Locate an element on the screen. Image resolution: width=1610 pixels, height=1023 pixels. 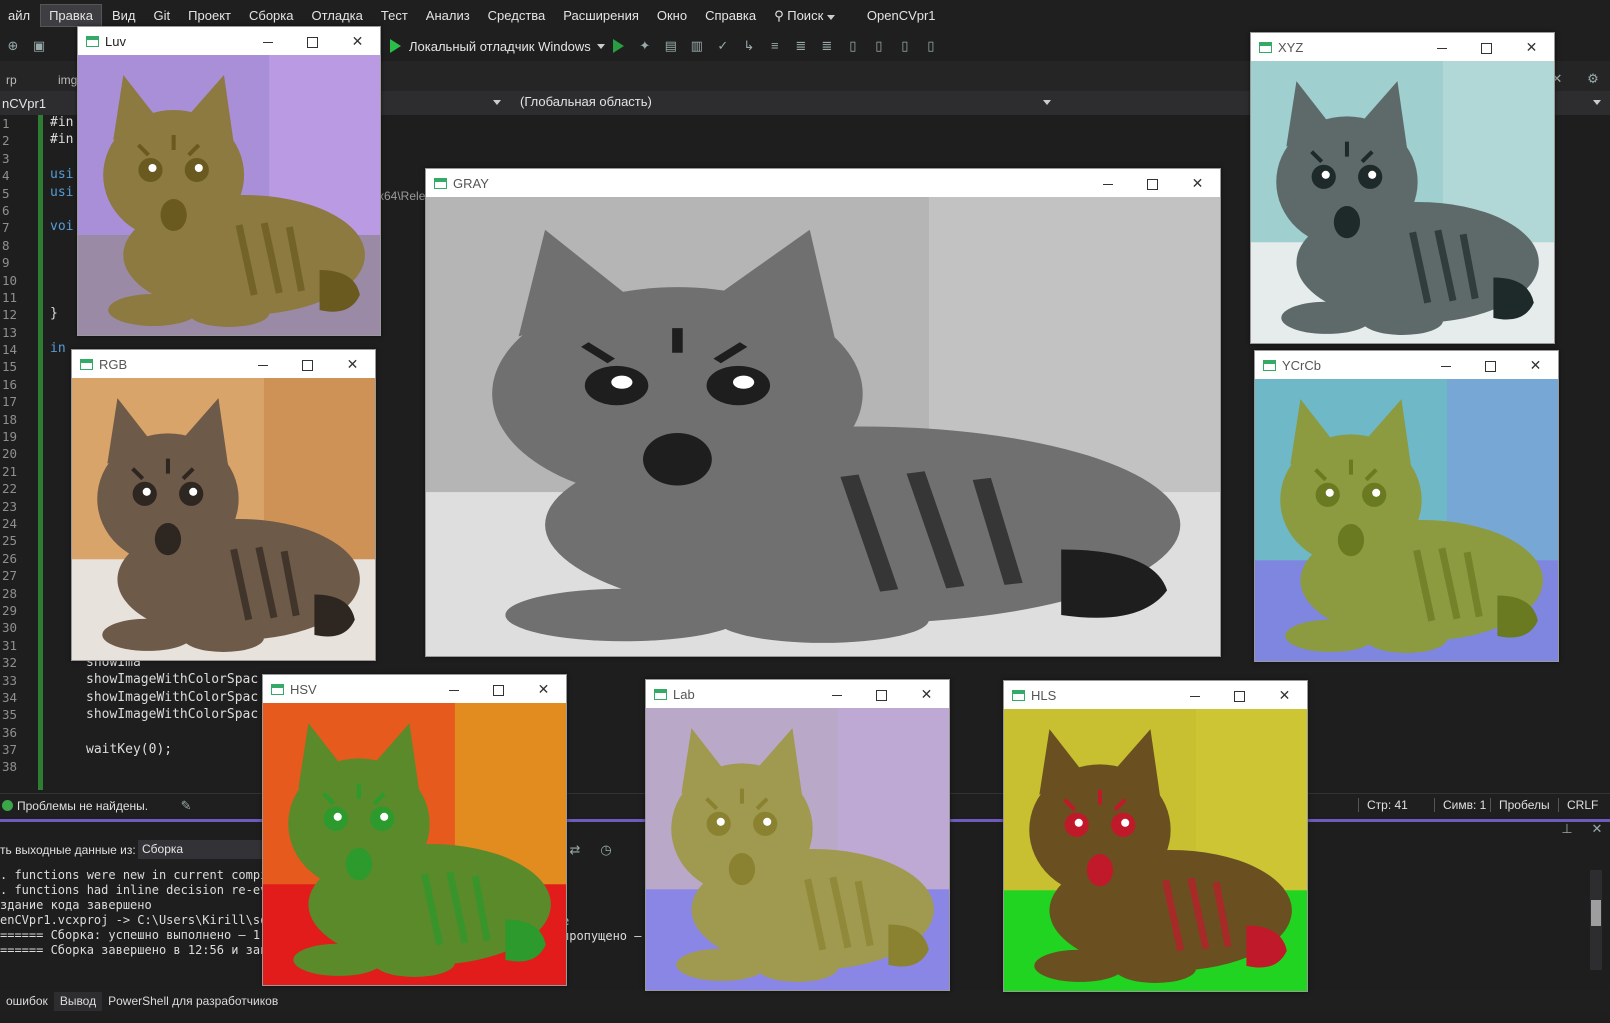
start-without-debugging-icon is located at coordinates (618, 46).